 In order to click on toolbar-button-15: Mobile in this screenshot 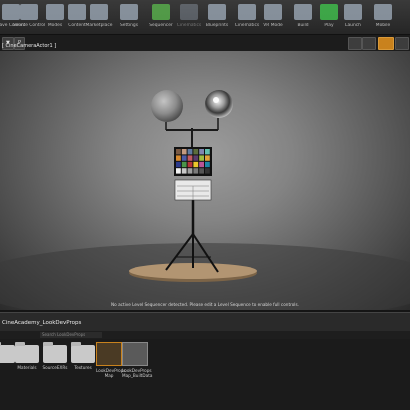, I will do `click(383, 17)`.